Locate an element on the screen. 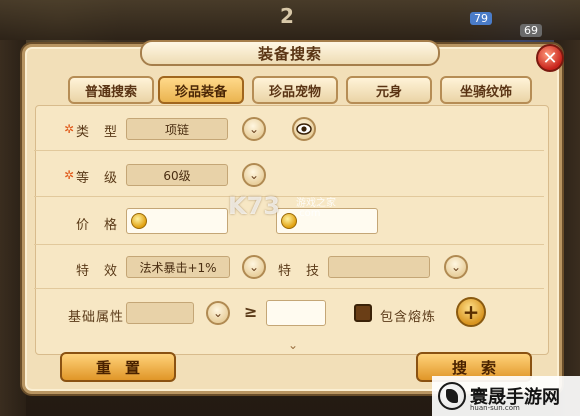 This screenshot has width=580, height=416. watermark-logo: K73 is located at coordinates (254, 206).